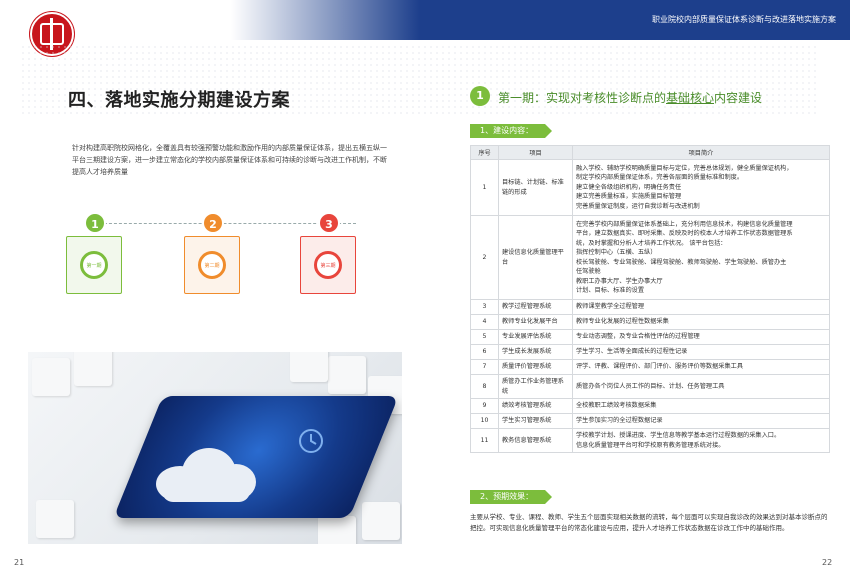  I want to click on row-description: 全校教职工绩效考核数据采集, so click(701, 406).